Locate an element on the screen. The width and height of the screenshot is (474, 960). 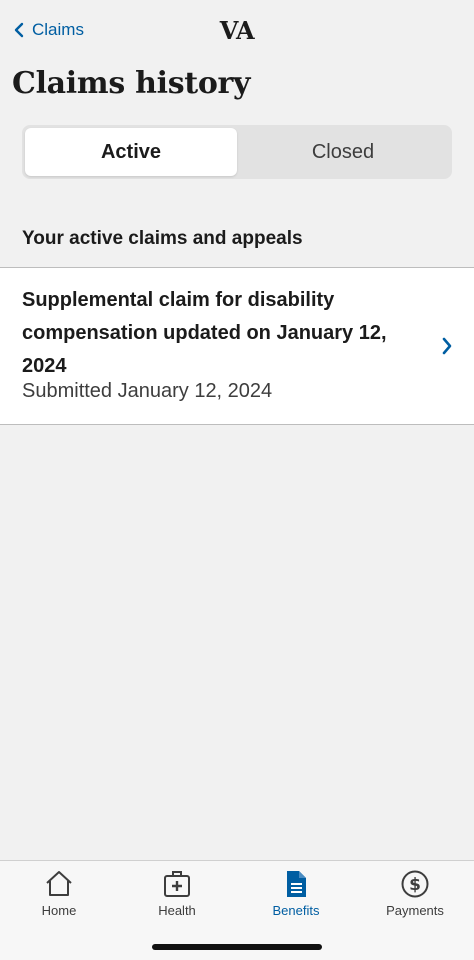
home-indicator is located at coordinates (237, 947).